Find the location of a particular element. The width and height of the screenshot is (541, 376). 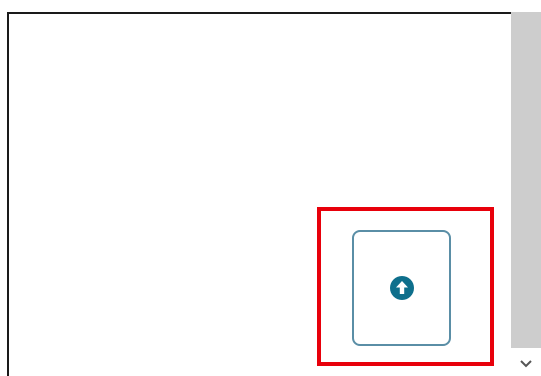

arrow-up-circle-icon is located at coordinates (402, 288).